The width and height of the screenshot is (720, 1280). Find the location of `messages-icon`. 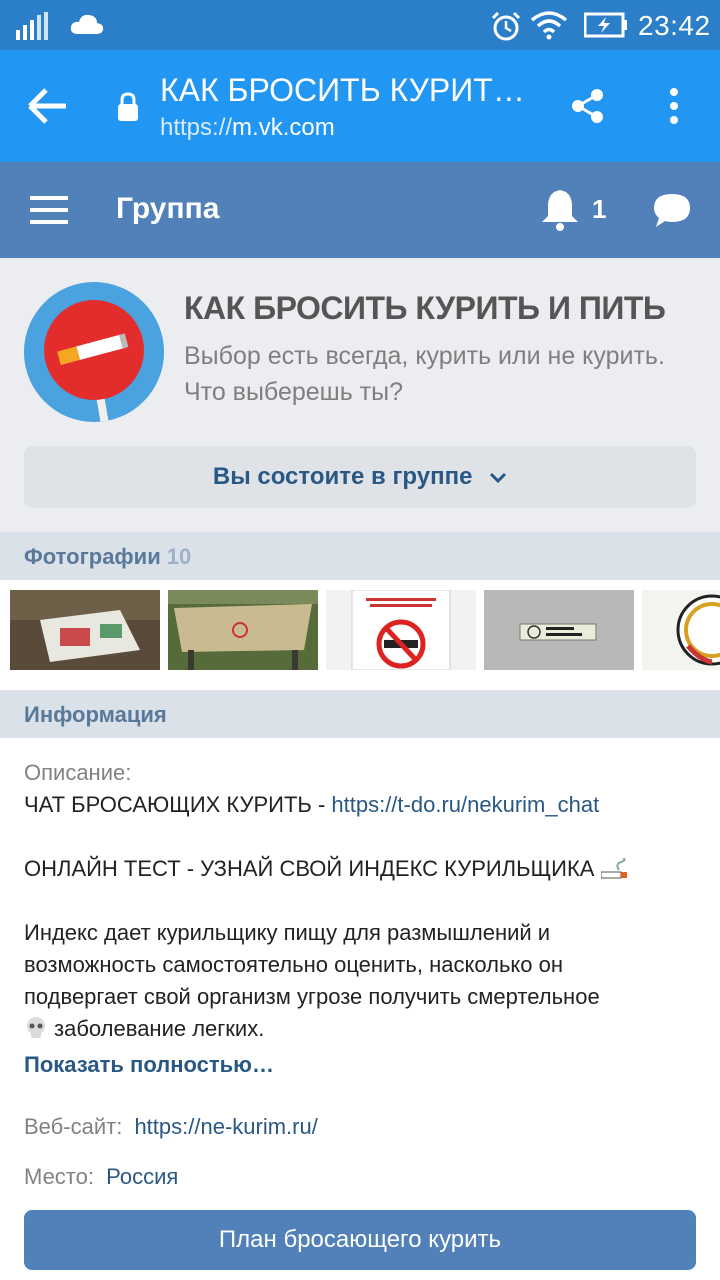

messages-icon is located at coordinates (672, 211).